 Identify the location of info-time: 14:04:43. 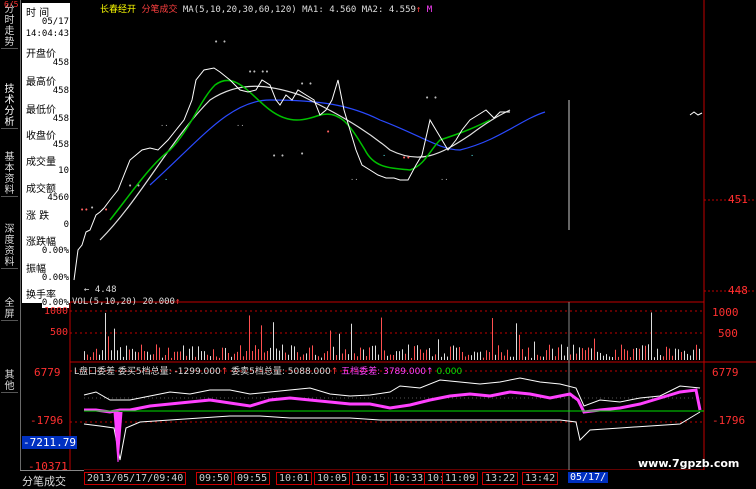
(47, 34).